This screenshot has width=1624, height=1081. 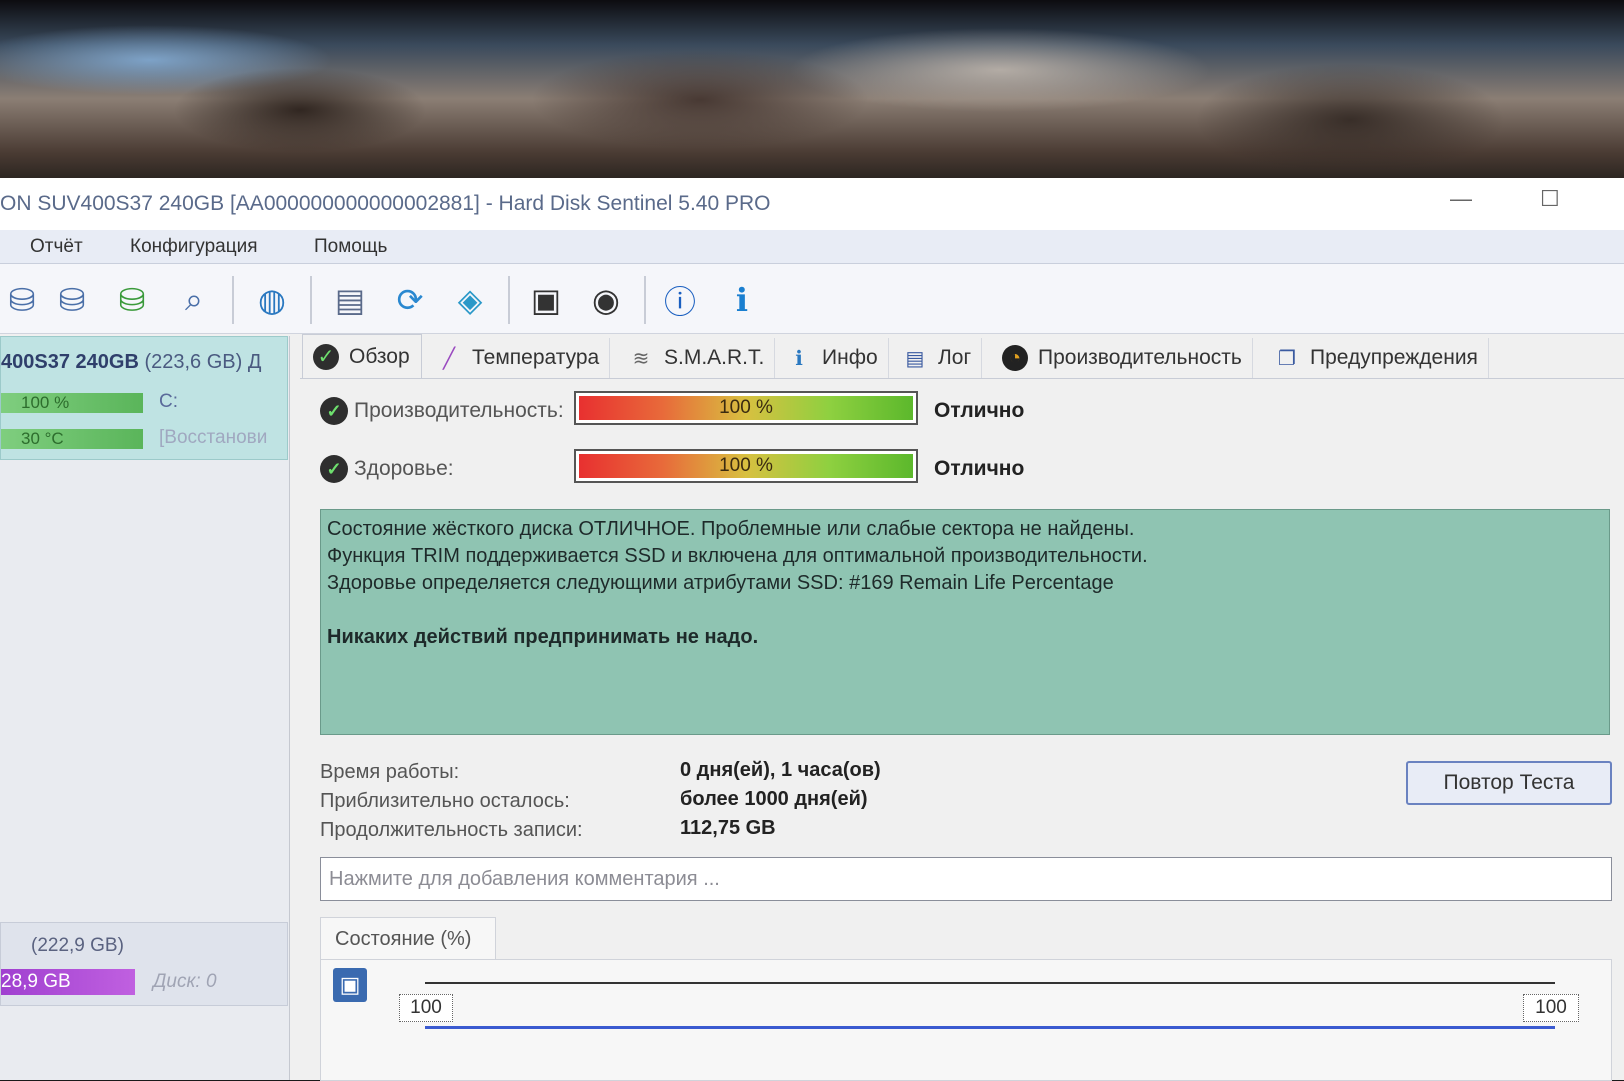 I want to click on disk-check-icon: ⛁, so click(x=132, y=300).